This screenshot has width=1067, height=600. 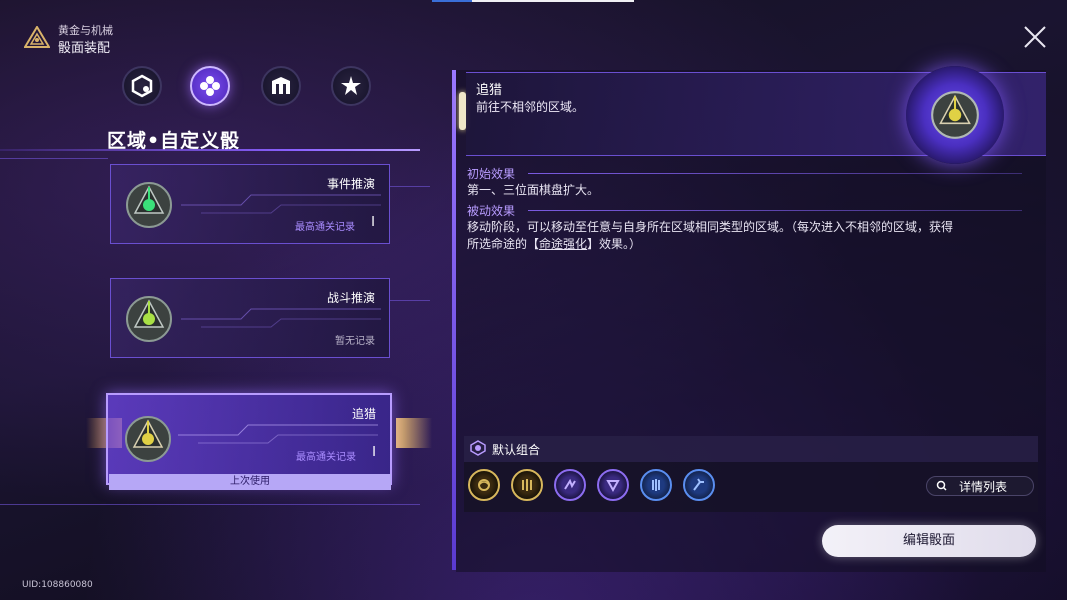 What do you see at coordinates (491, 211) in the screenshot?
I see `passive-effect-title: 被动效果` at bounding box center [491, 211].